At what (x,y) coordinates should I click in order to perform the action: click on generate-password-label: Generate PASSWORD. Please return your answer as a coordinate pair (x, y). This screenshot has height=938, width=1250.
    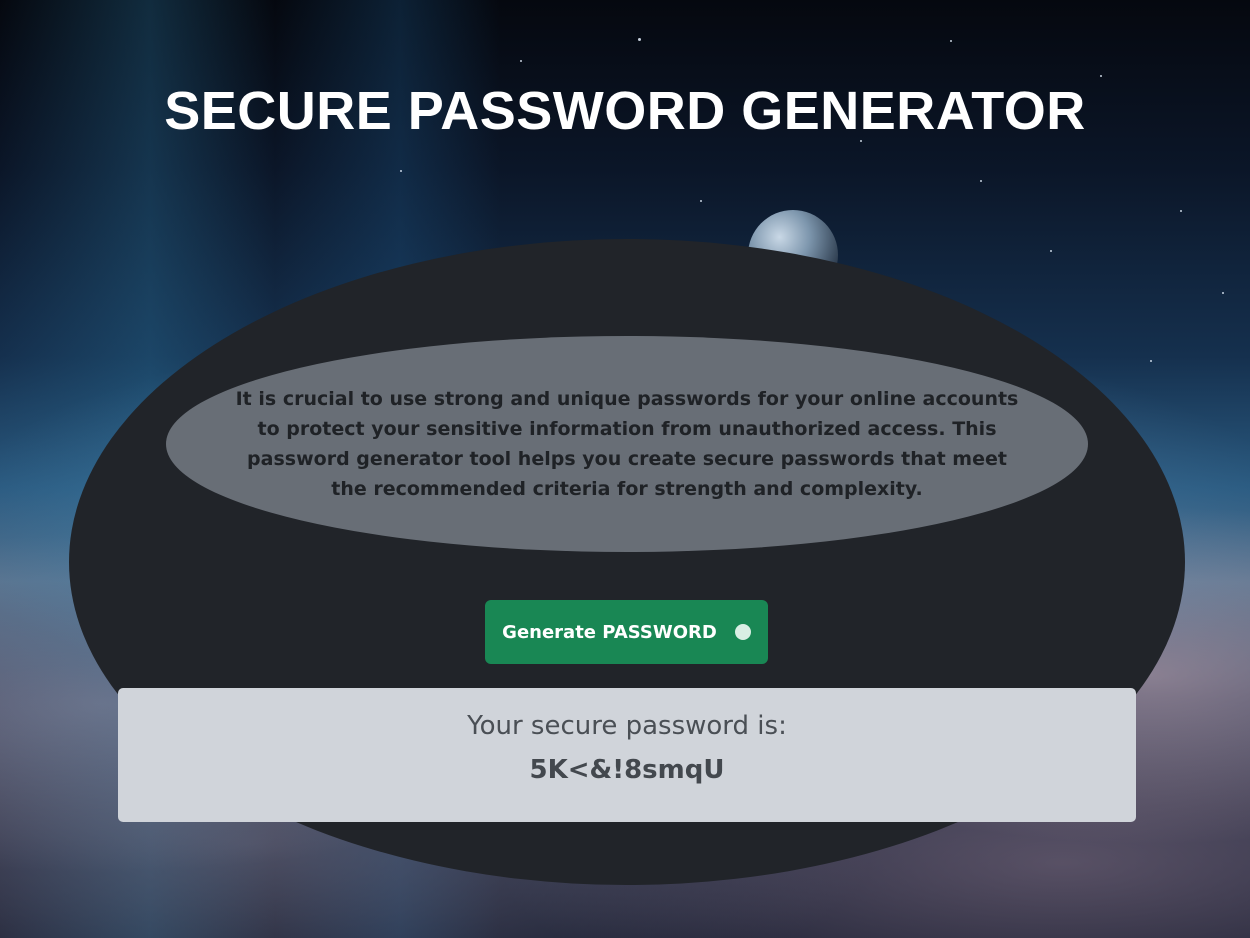
    Looking at the image, I should click on (609, 632).